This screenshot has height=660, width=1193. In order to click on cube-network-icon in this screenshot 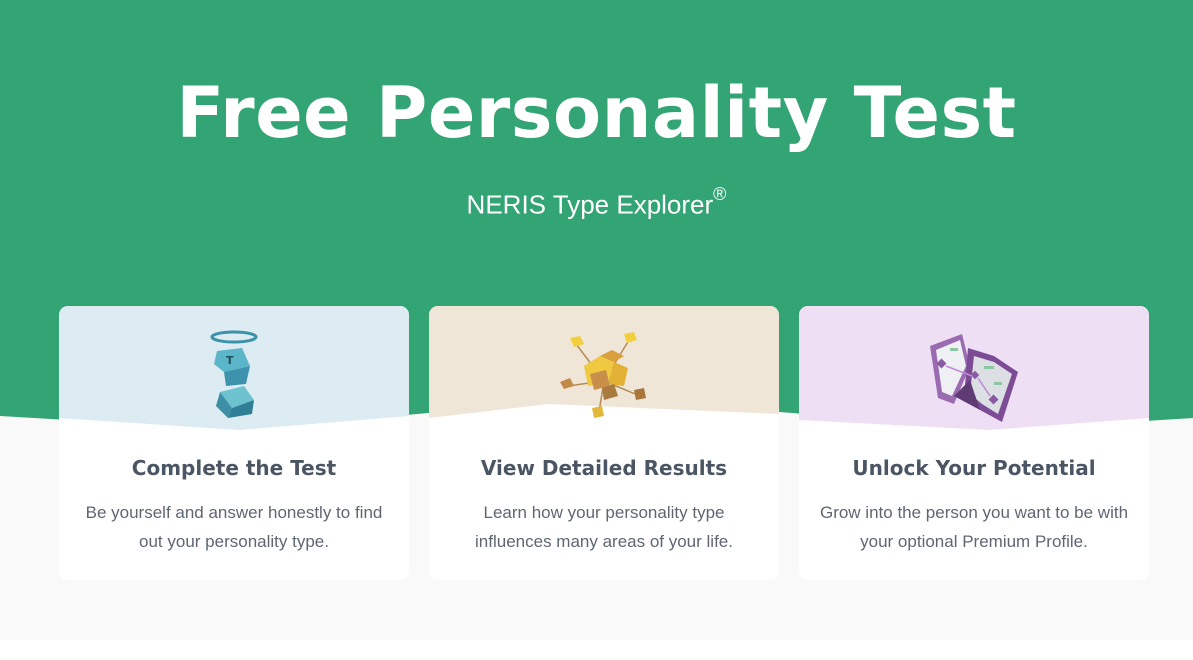, I will do `click(604, 376)`.